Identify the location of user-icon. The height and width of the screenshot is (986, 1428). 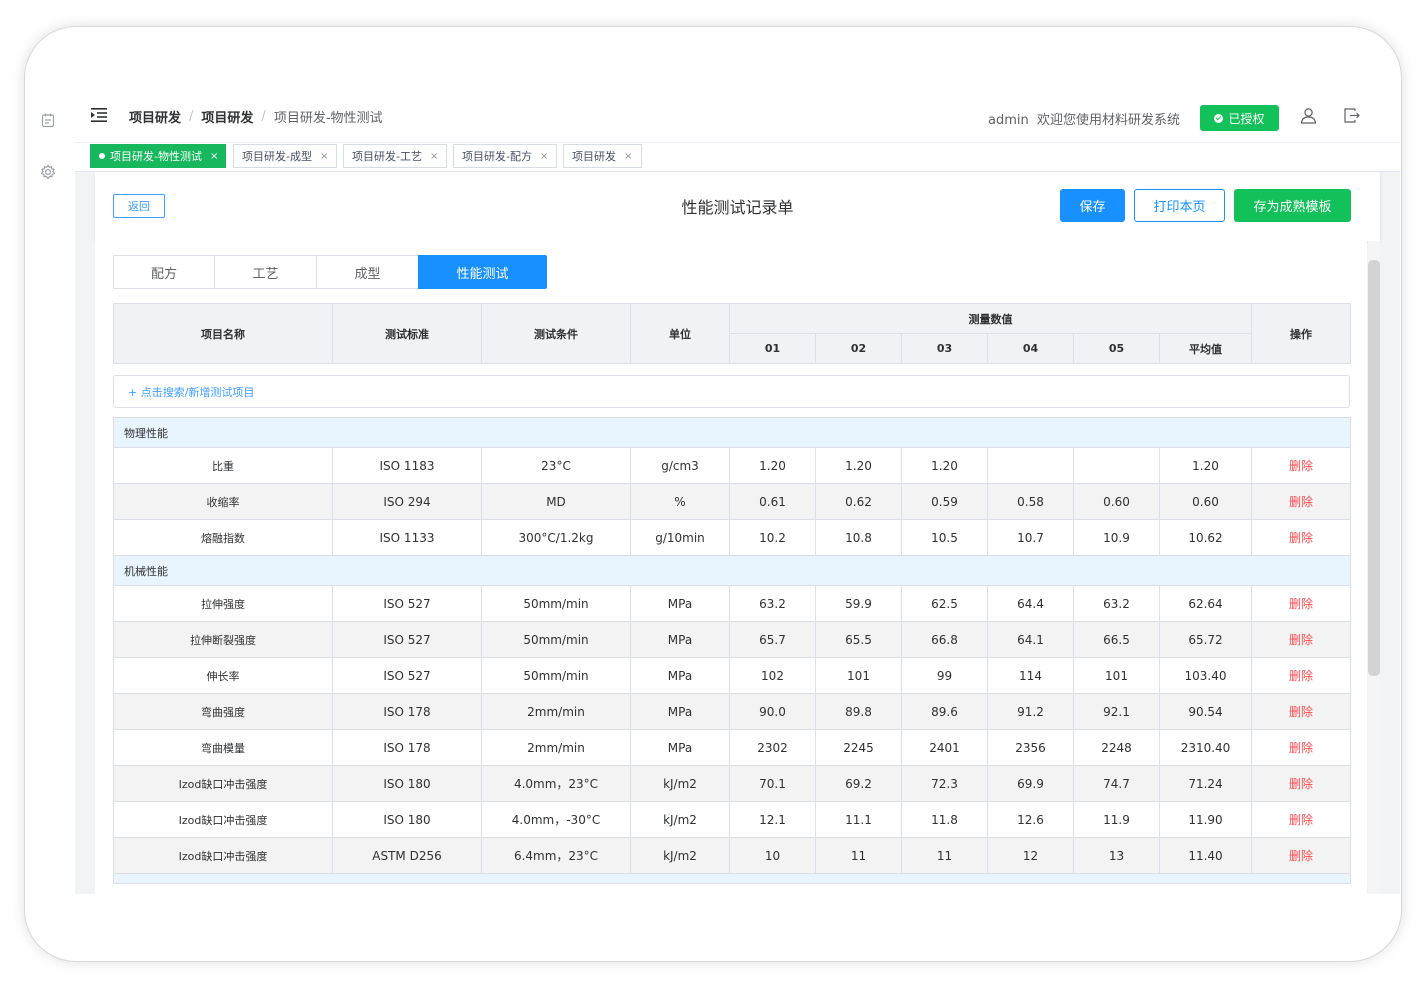
(1308, 115).